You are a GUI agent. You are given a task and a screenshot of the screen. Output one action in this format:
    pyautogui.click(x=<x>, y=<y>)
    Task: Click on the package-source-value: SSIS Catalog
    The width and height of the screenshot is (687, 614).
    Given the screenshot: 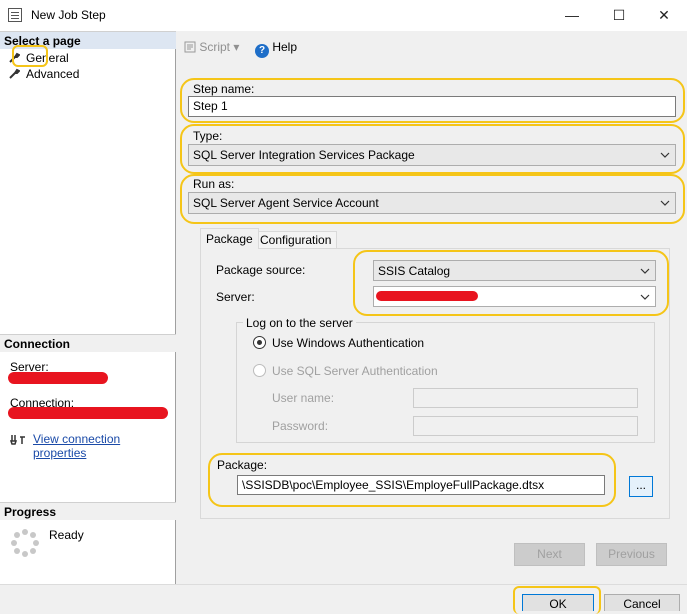 What is the action you would take?
    pyautogui.click(x=414, y=271)
    